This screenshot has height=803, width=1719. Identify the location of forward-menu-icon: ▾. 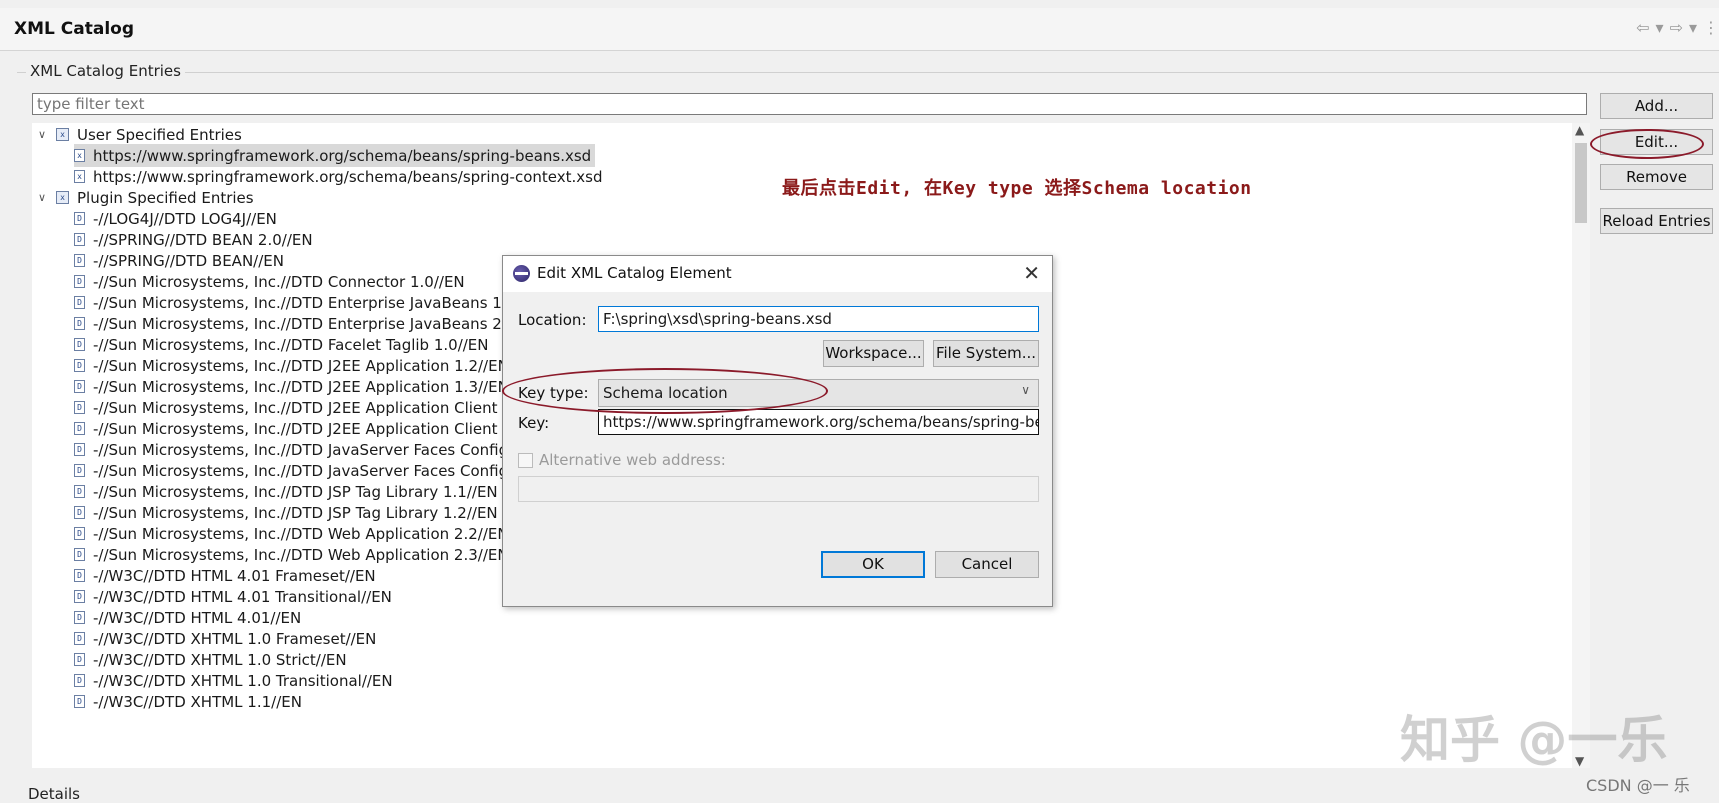
(1693, 27).